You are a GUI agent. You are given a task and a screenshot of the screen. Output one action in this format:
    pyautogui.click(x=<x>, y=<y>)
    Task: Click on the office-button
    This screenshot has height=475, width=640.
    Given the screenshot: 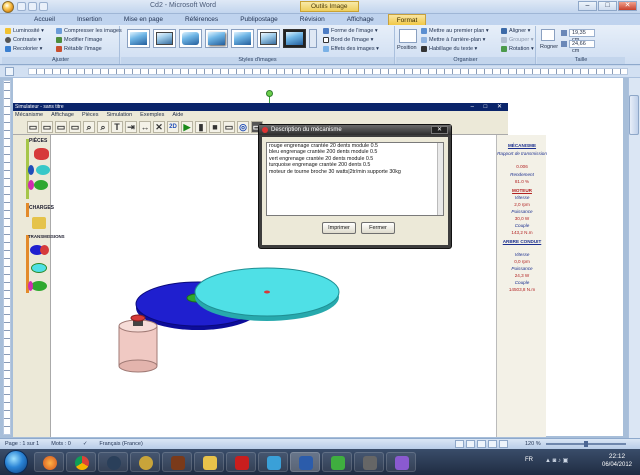 What is the action you would take?
    pyautogui.click(x=8, y=7)
    